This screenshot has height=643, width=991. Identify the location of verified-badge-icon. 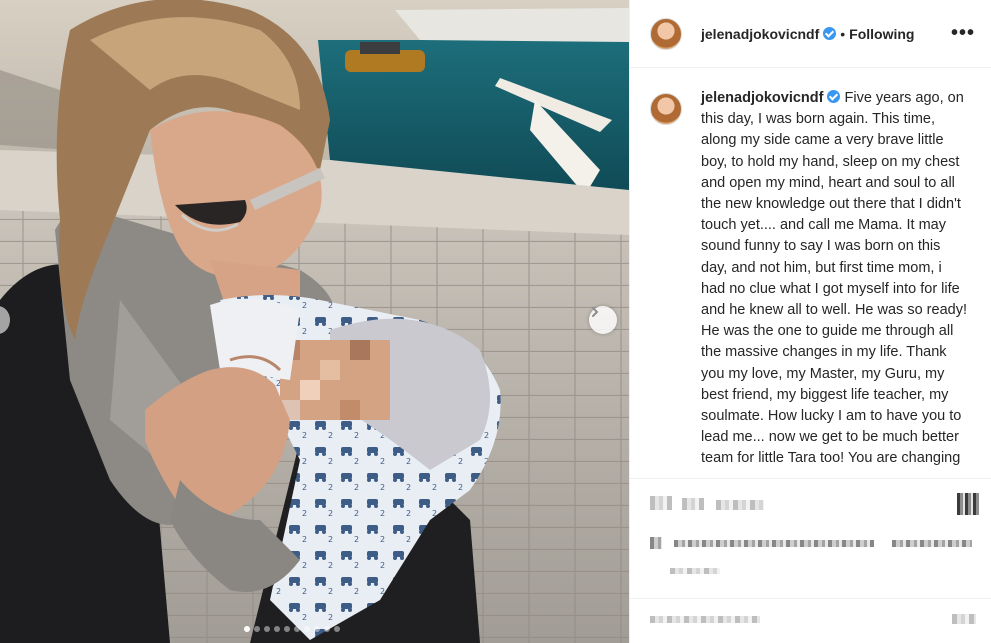
(830, 33).